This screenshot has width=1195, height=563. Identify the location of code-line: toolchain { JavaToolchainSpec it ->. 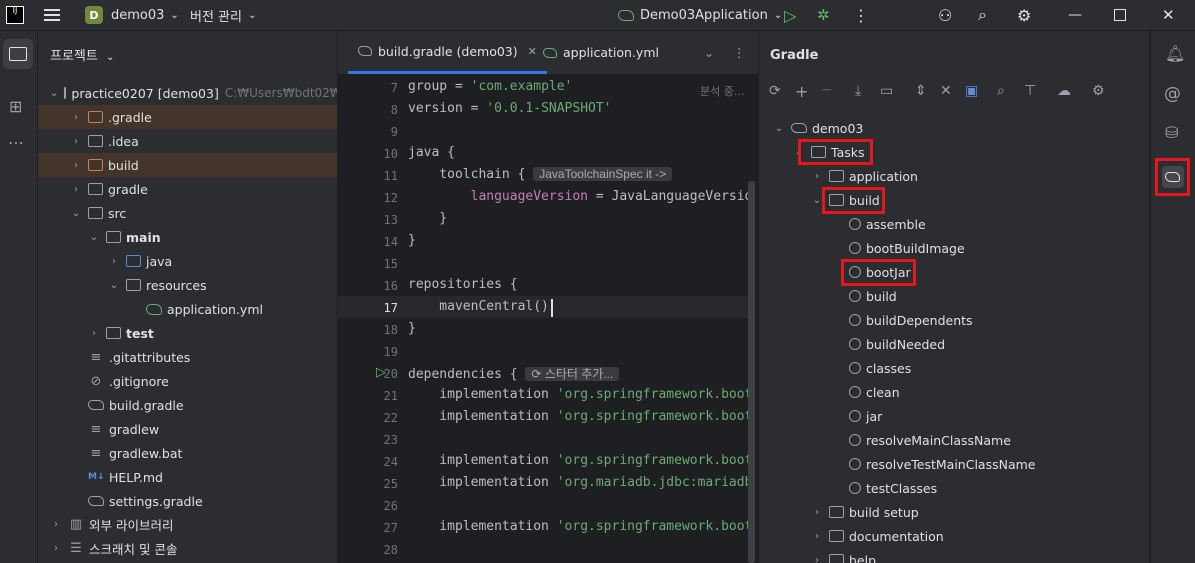
(540, 174).